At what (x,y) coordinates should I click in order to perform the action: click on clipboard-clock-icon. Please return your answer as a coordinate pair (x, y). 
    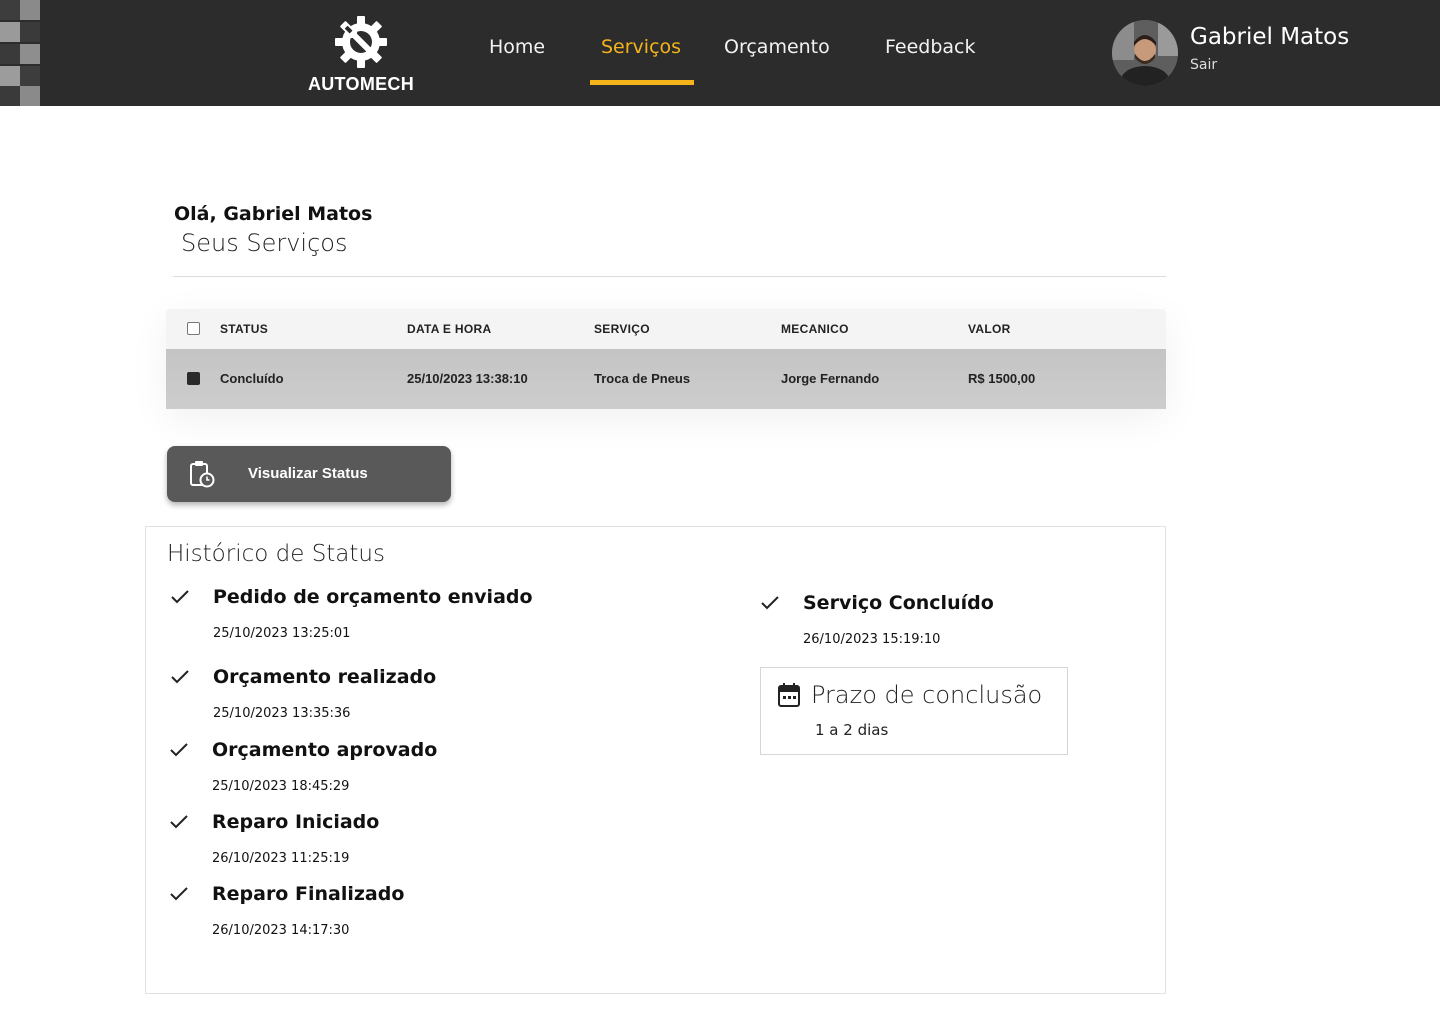
    Looking at the image, I should click on (202, 474).